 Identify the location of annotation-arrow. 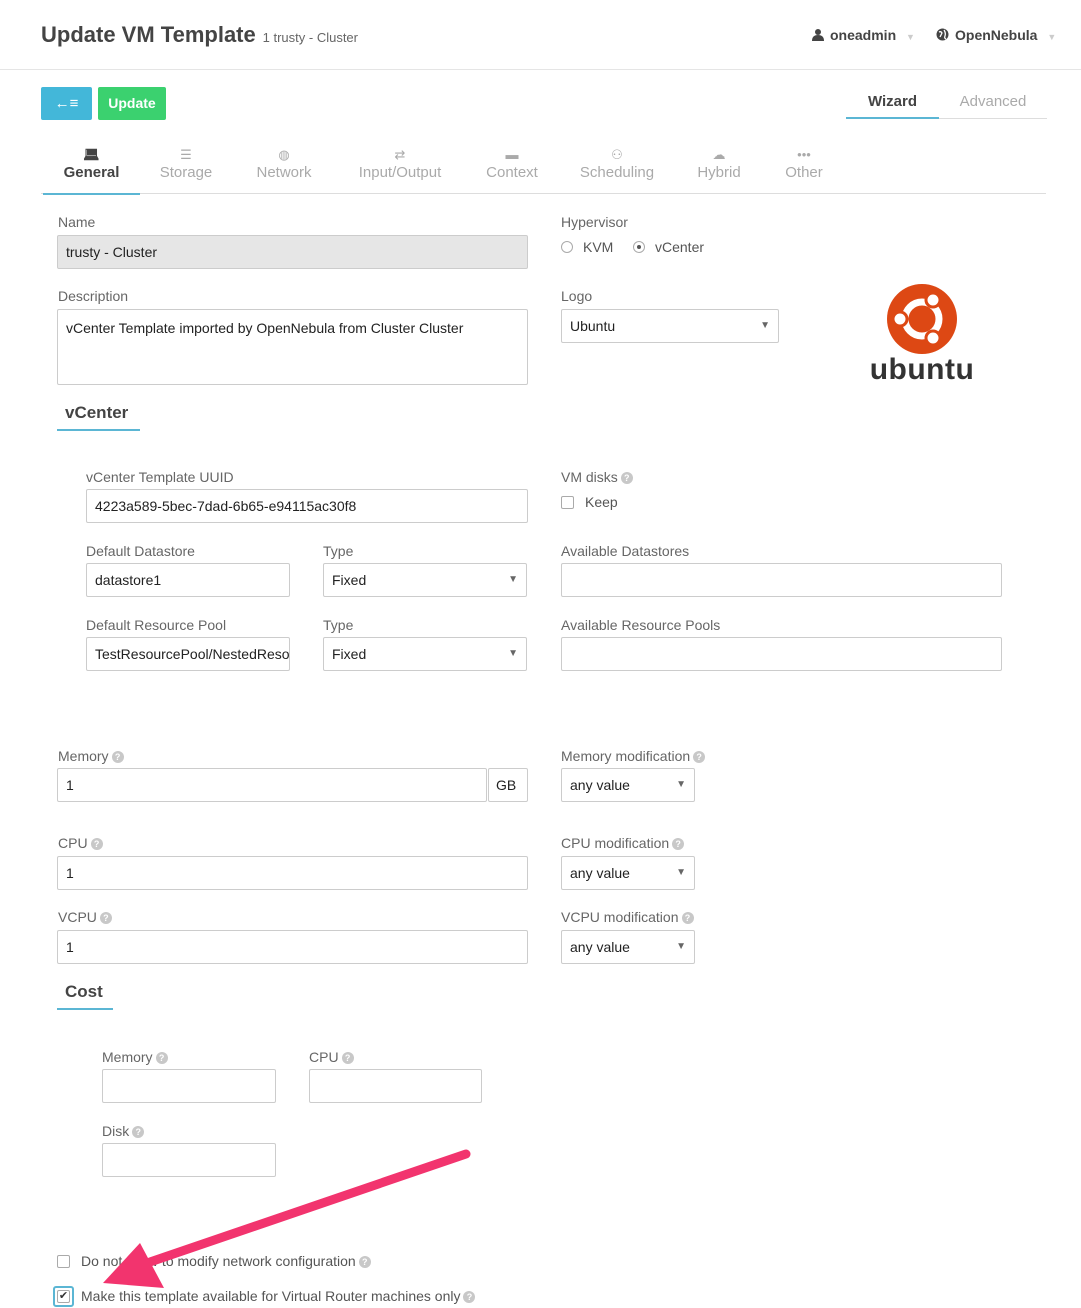
(287, 1218).